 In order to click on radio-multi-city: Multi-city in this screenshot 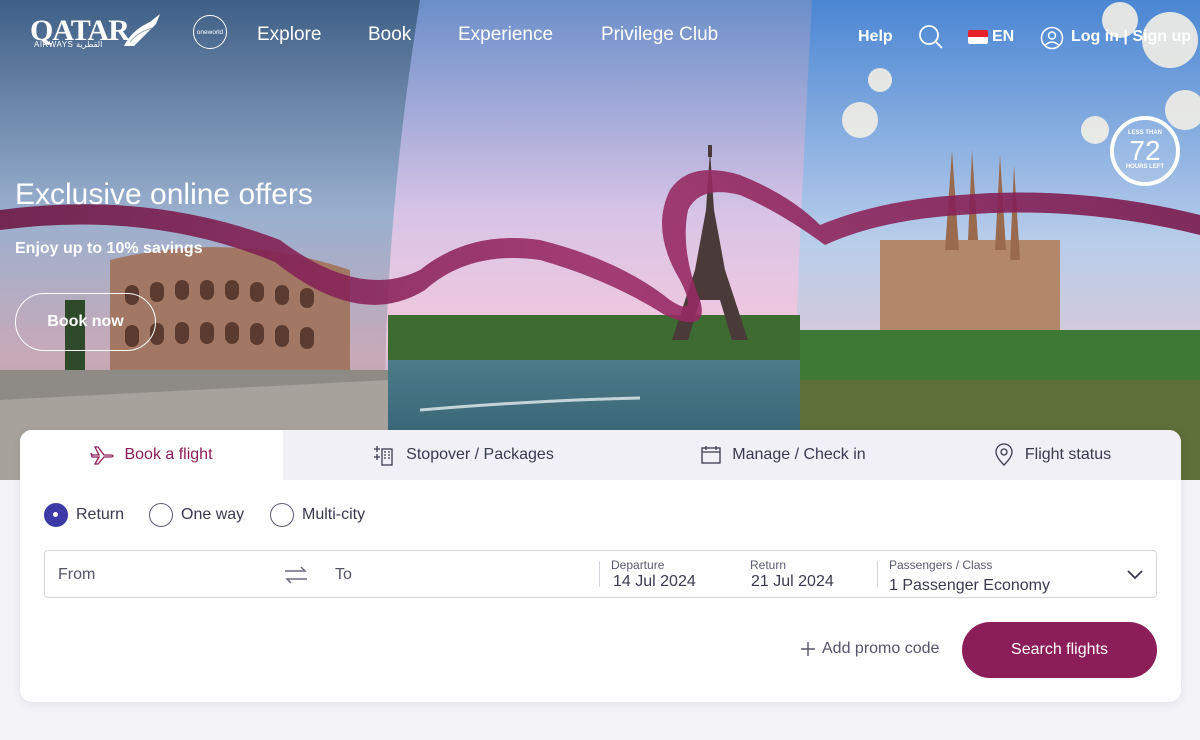, I will do `click(317, 515)`.